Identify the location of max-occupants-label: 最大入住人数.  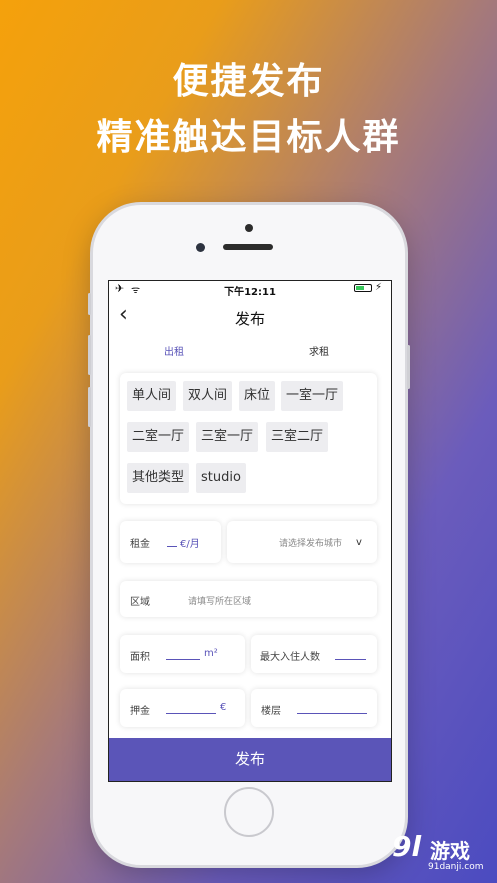
(290, 657).